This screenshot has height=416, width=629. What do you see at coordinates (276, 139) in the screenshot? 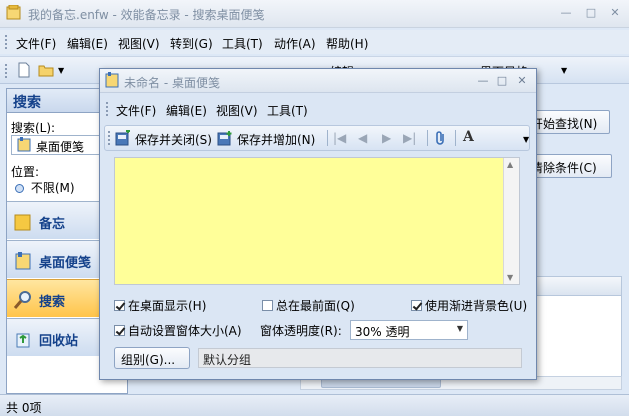
I see `save-add-button: 保存并增加(N)` at bounding box center [276, 139].